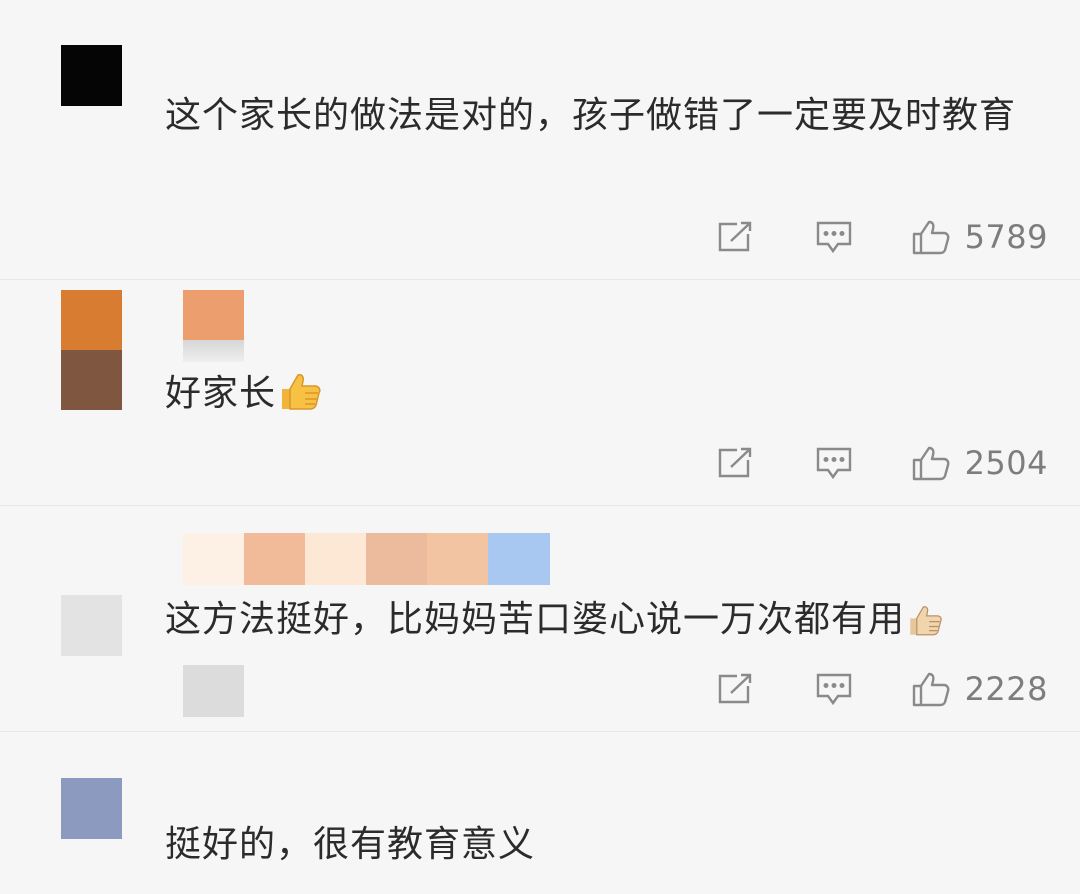 The image size is (1080, 894). I want to click on comment-text-content: 这方法挺好，比妈妈苦口婆心说一万次都有用, so click(535, 619).